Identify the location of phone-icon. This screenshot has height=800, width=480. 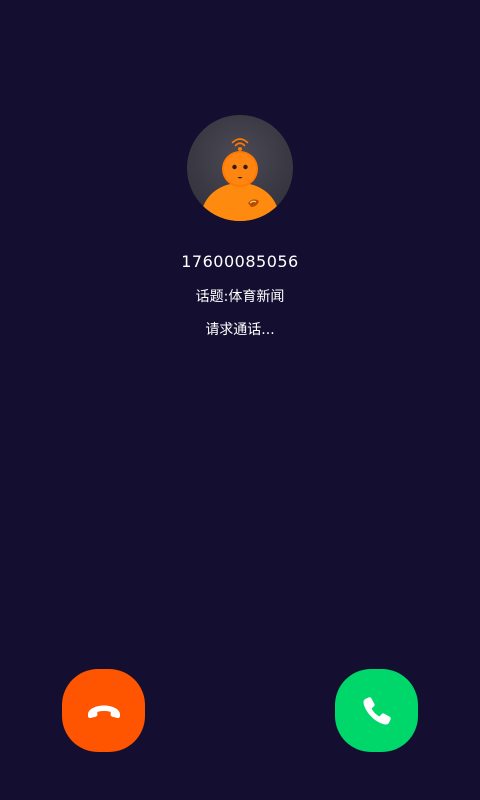
(376, 710).